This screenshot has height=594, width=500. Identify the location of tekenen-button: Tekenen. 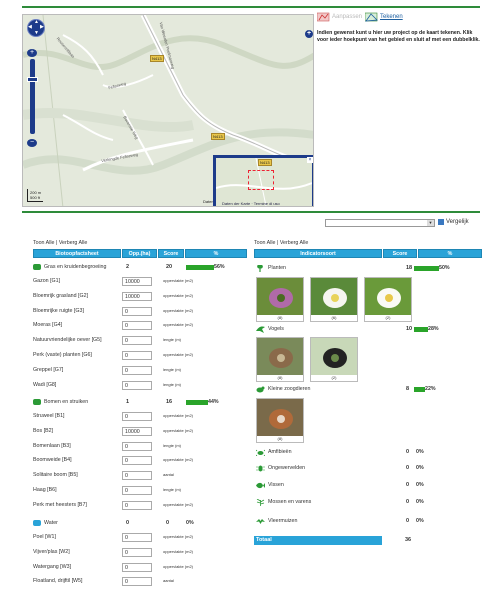
(384, 17).